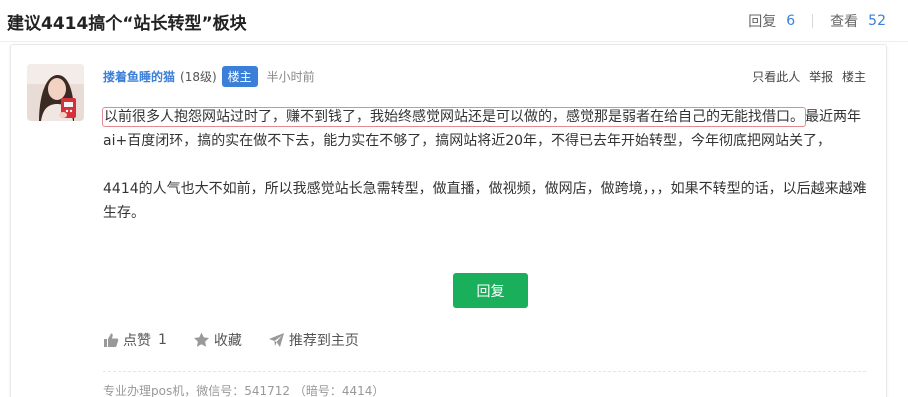 Image resolution: width=908 pixels, height=397 pixels. I want to click on topic-stats: 回复 6 查看 52, so click(817, 21).